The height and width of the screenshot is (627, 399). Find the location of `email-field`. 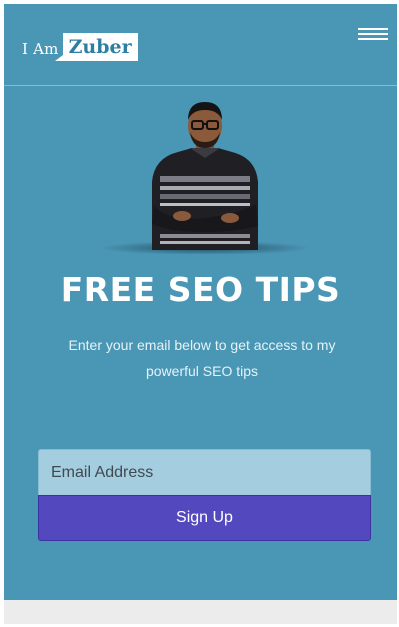

email-field is located at coordinates (204, 472).